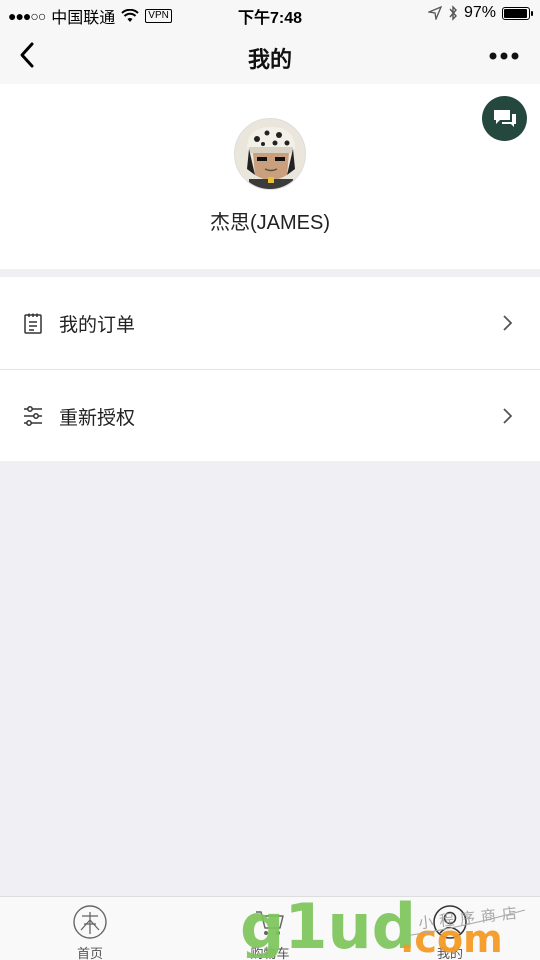 Image resolution: width=540 pixels, height=960 pixels. I want to click on more-options-icon, so click(504, 56).